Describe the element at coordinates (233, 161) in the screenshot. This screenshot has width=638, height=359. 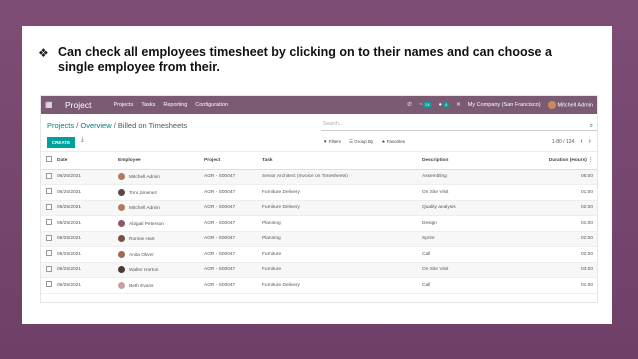
I see `header-project: Project` at that location.